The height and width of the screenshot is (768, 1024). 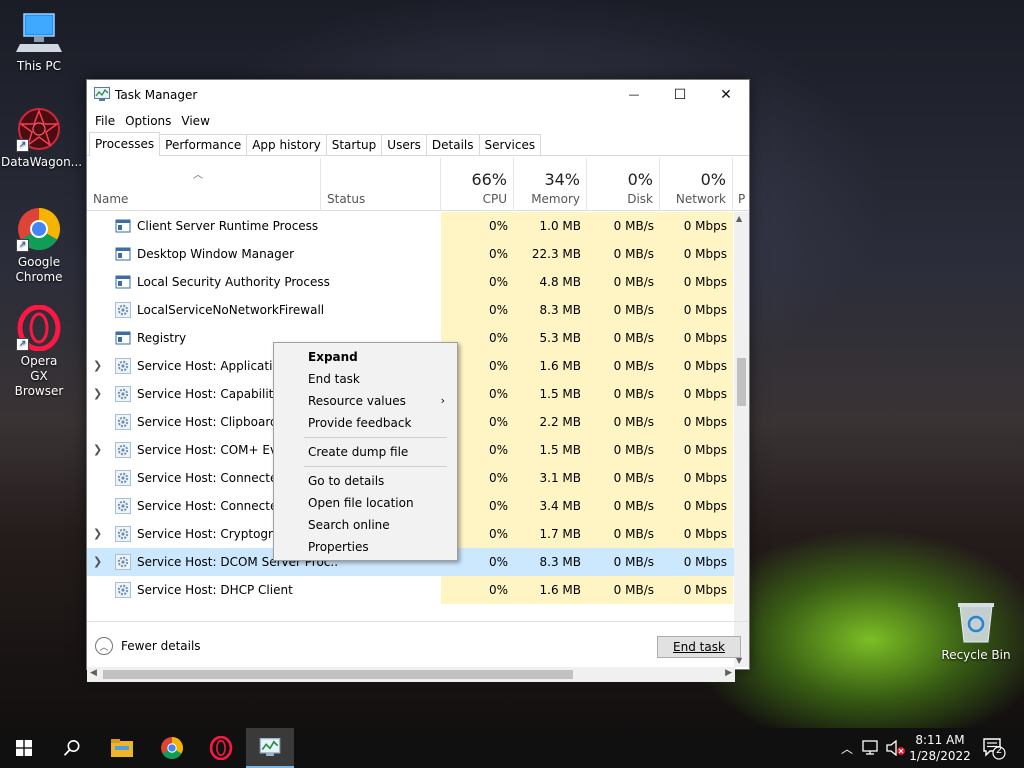 I want to click on close-icon: ✕, so click(x=726, y=94).